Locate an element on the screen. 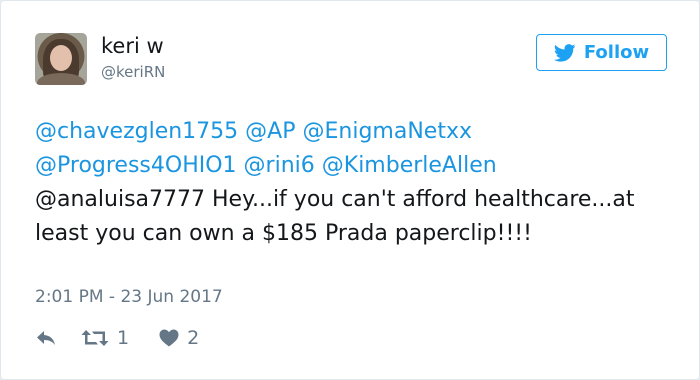 The width and height of the screenshot is (700, 380). avatar-face is located at coordinates (61, 58).